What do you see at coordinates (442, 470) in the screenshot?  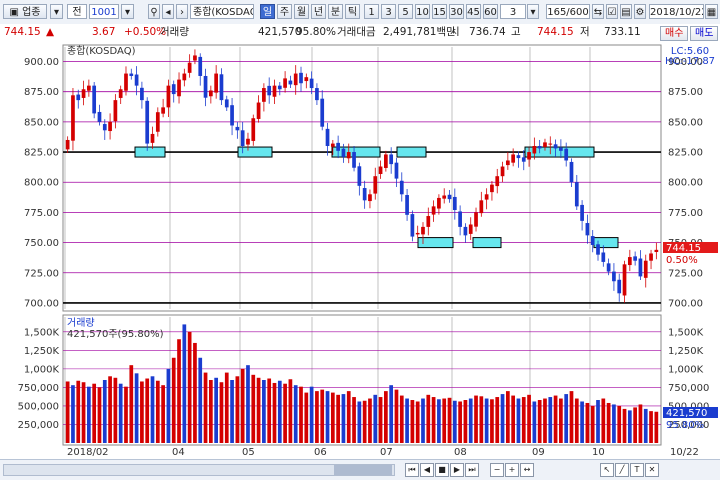 I see `stop-icon: ■` at bounding box center [442, 470].